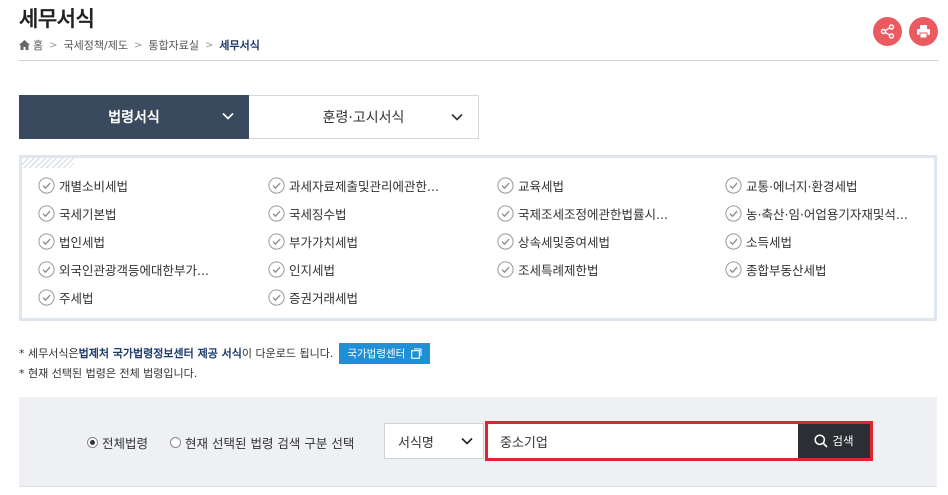  Describe the element at coordinates (76, 298) in the screenshot. I see `law-item-label: 주세법` at that location.